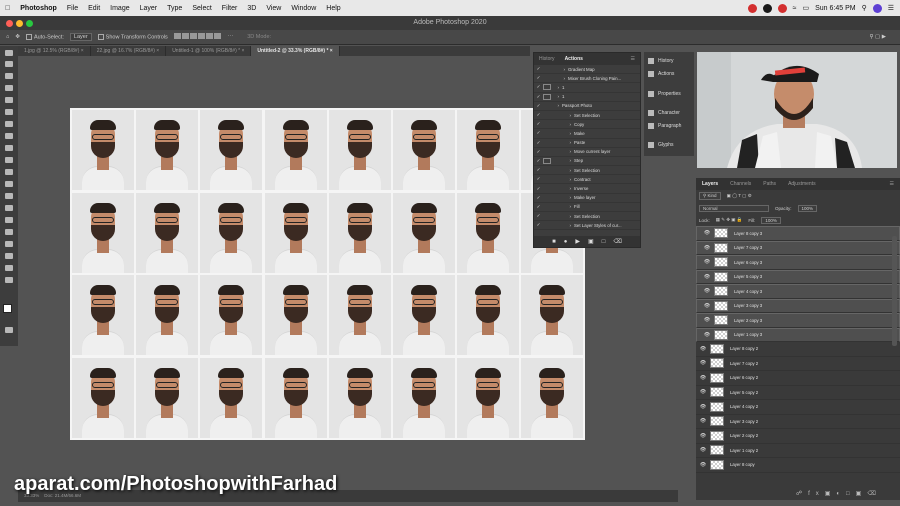 This screenshot has height=506, width=900. What do you see at coordinates (798, 451) in the screenshot?
I see `layer-row: 👁 Layer 1 copy 2` at bounding box center [798, 451].